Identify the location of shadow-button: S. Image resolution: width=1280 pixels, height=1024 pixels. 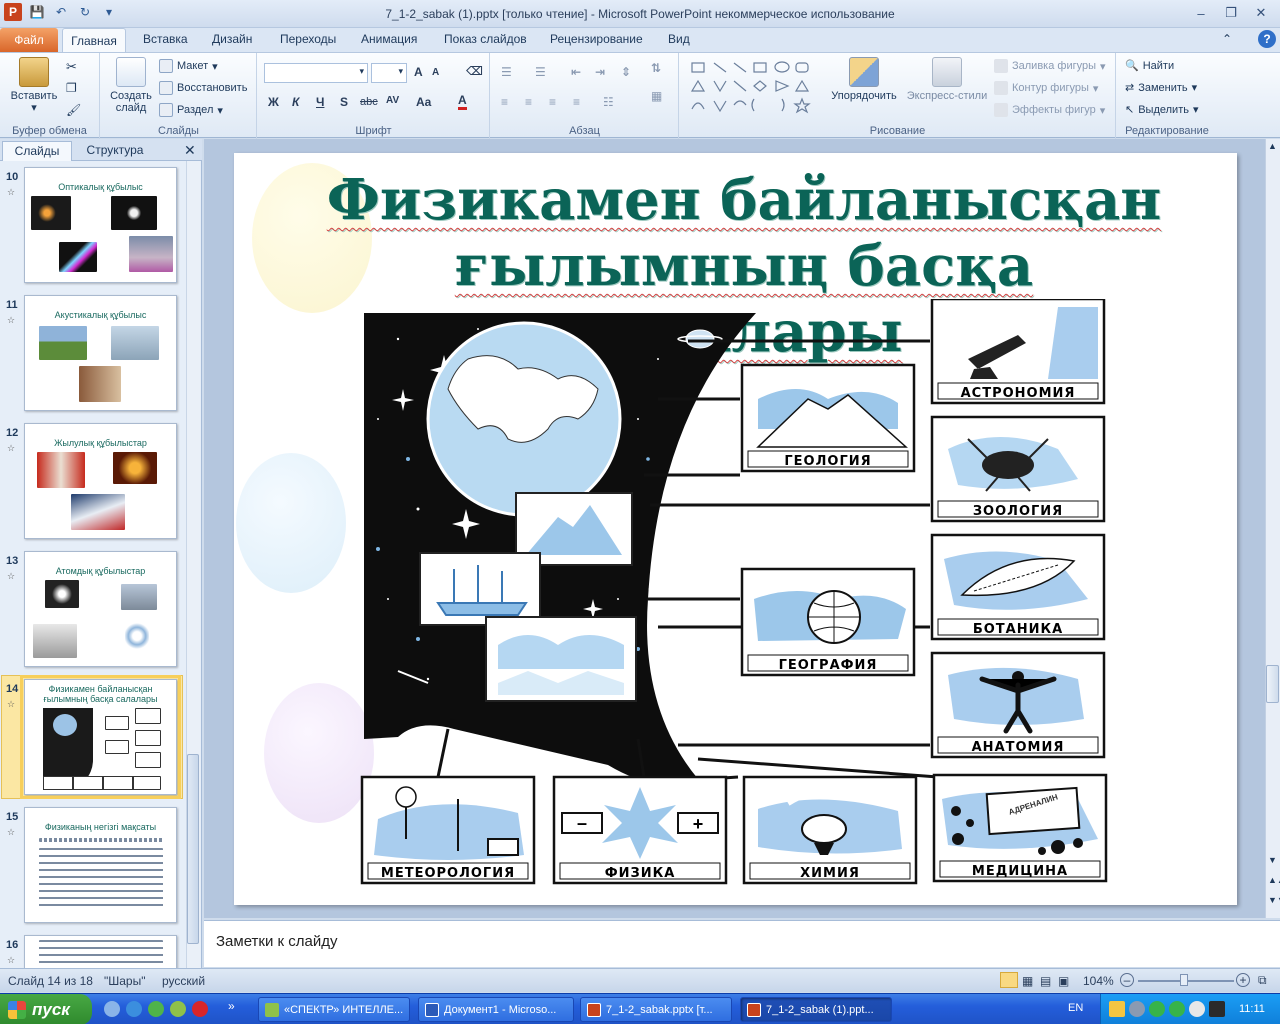
(344, 102).